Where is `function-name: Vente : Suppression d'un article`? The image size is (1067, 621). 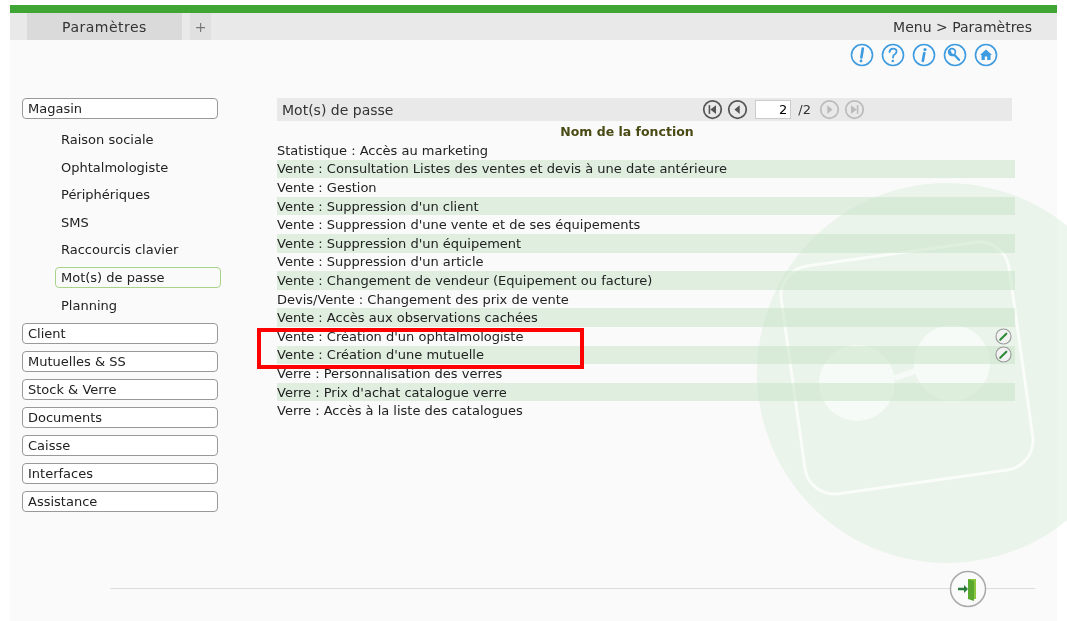
function-name: Vente : Suppression d'un article is located at coordinates (380, 262).